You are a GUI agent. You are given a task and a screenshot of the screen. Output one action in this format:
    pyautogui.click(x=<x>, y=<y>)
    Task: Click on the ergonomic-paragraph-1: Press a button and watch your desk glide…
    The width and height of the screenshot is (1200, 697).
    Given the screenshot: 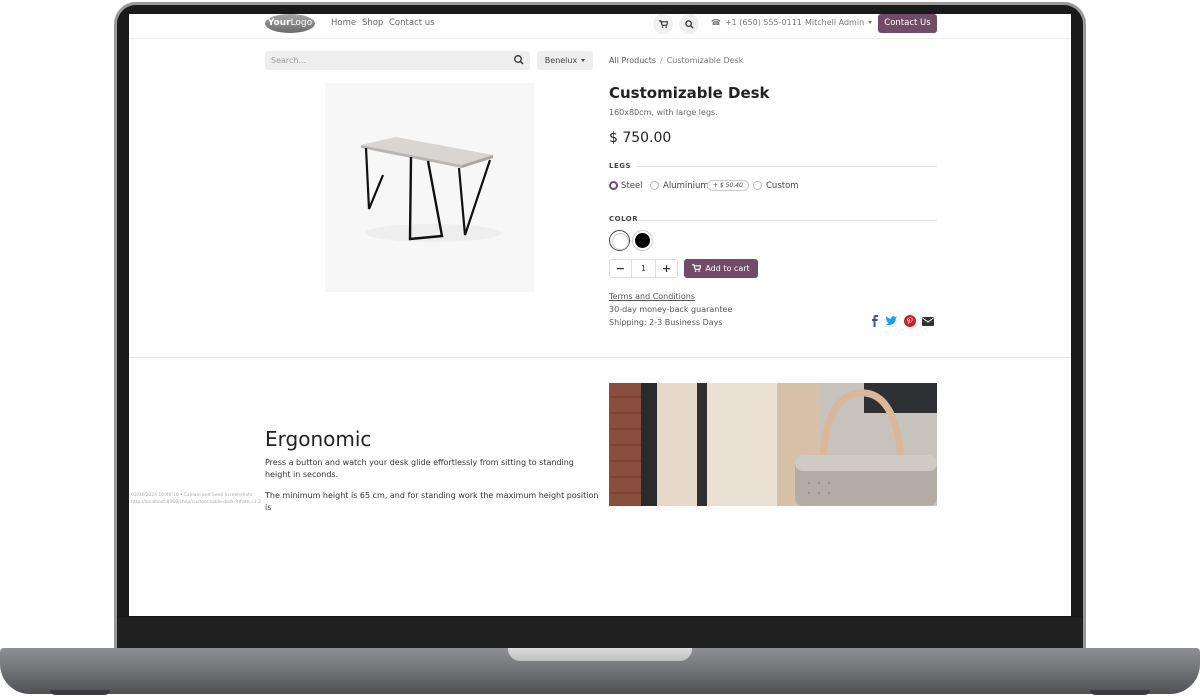 What is the action you would take?
    pyautogui.click(x=419, y=468)
    